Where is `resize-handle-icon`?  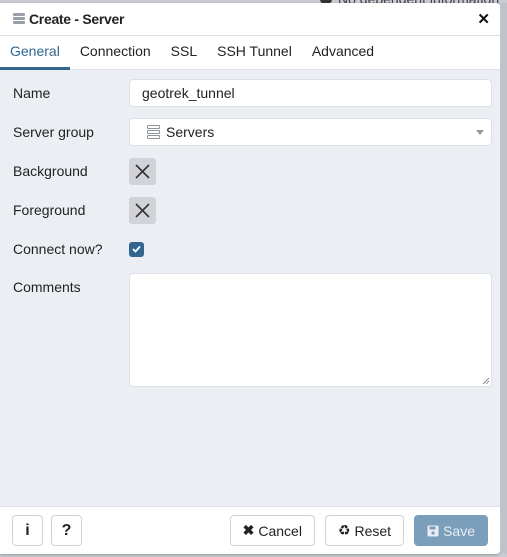 resize-handle-icon is located at coordinates (485, 380).